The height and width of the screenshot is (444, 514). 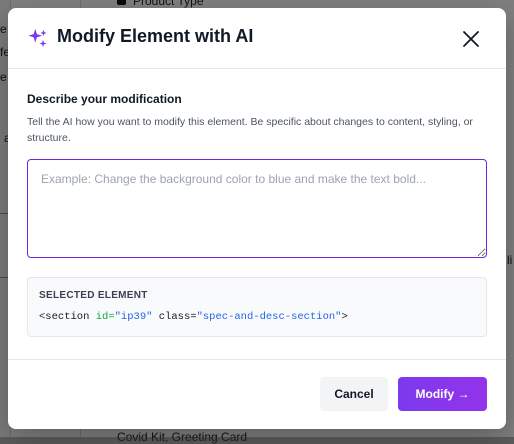 I want to click on close-icon, so click(x=471, y=39).